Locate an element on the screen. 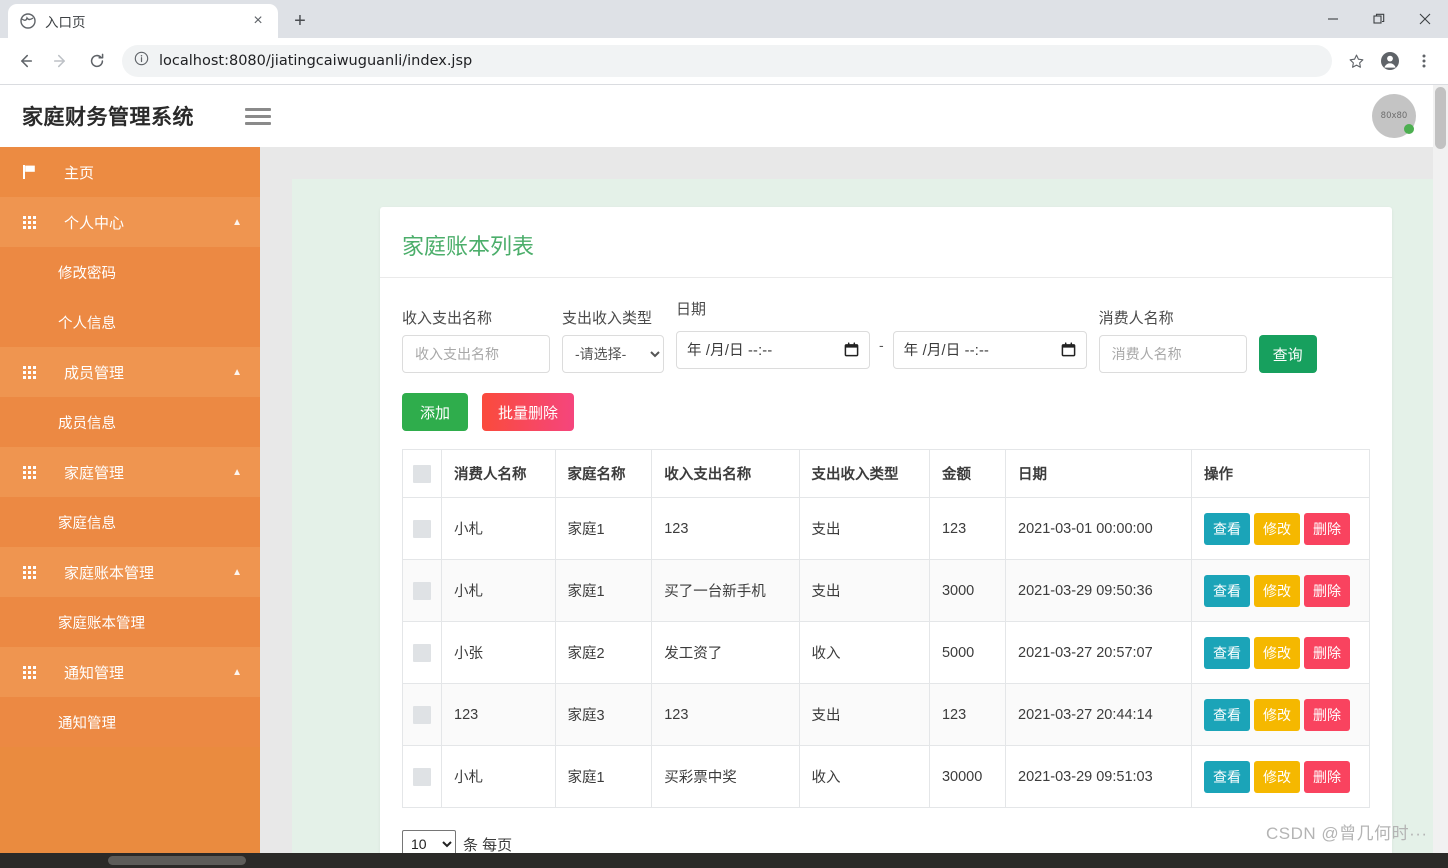  window-close-button is located at coordinates (1425, 19).